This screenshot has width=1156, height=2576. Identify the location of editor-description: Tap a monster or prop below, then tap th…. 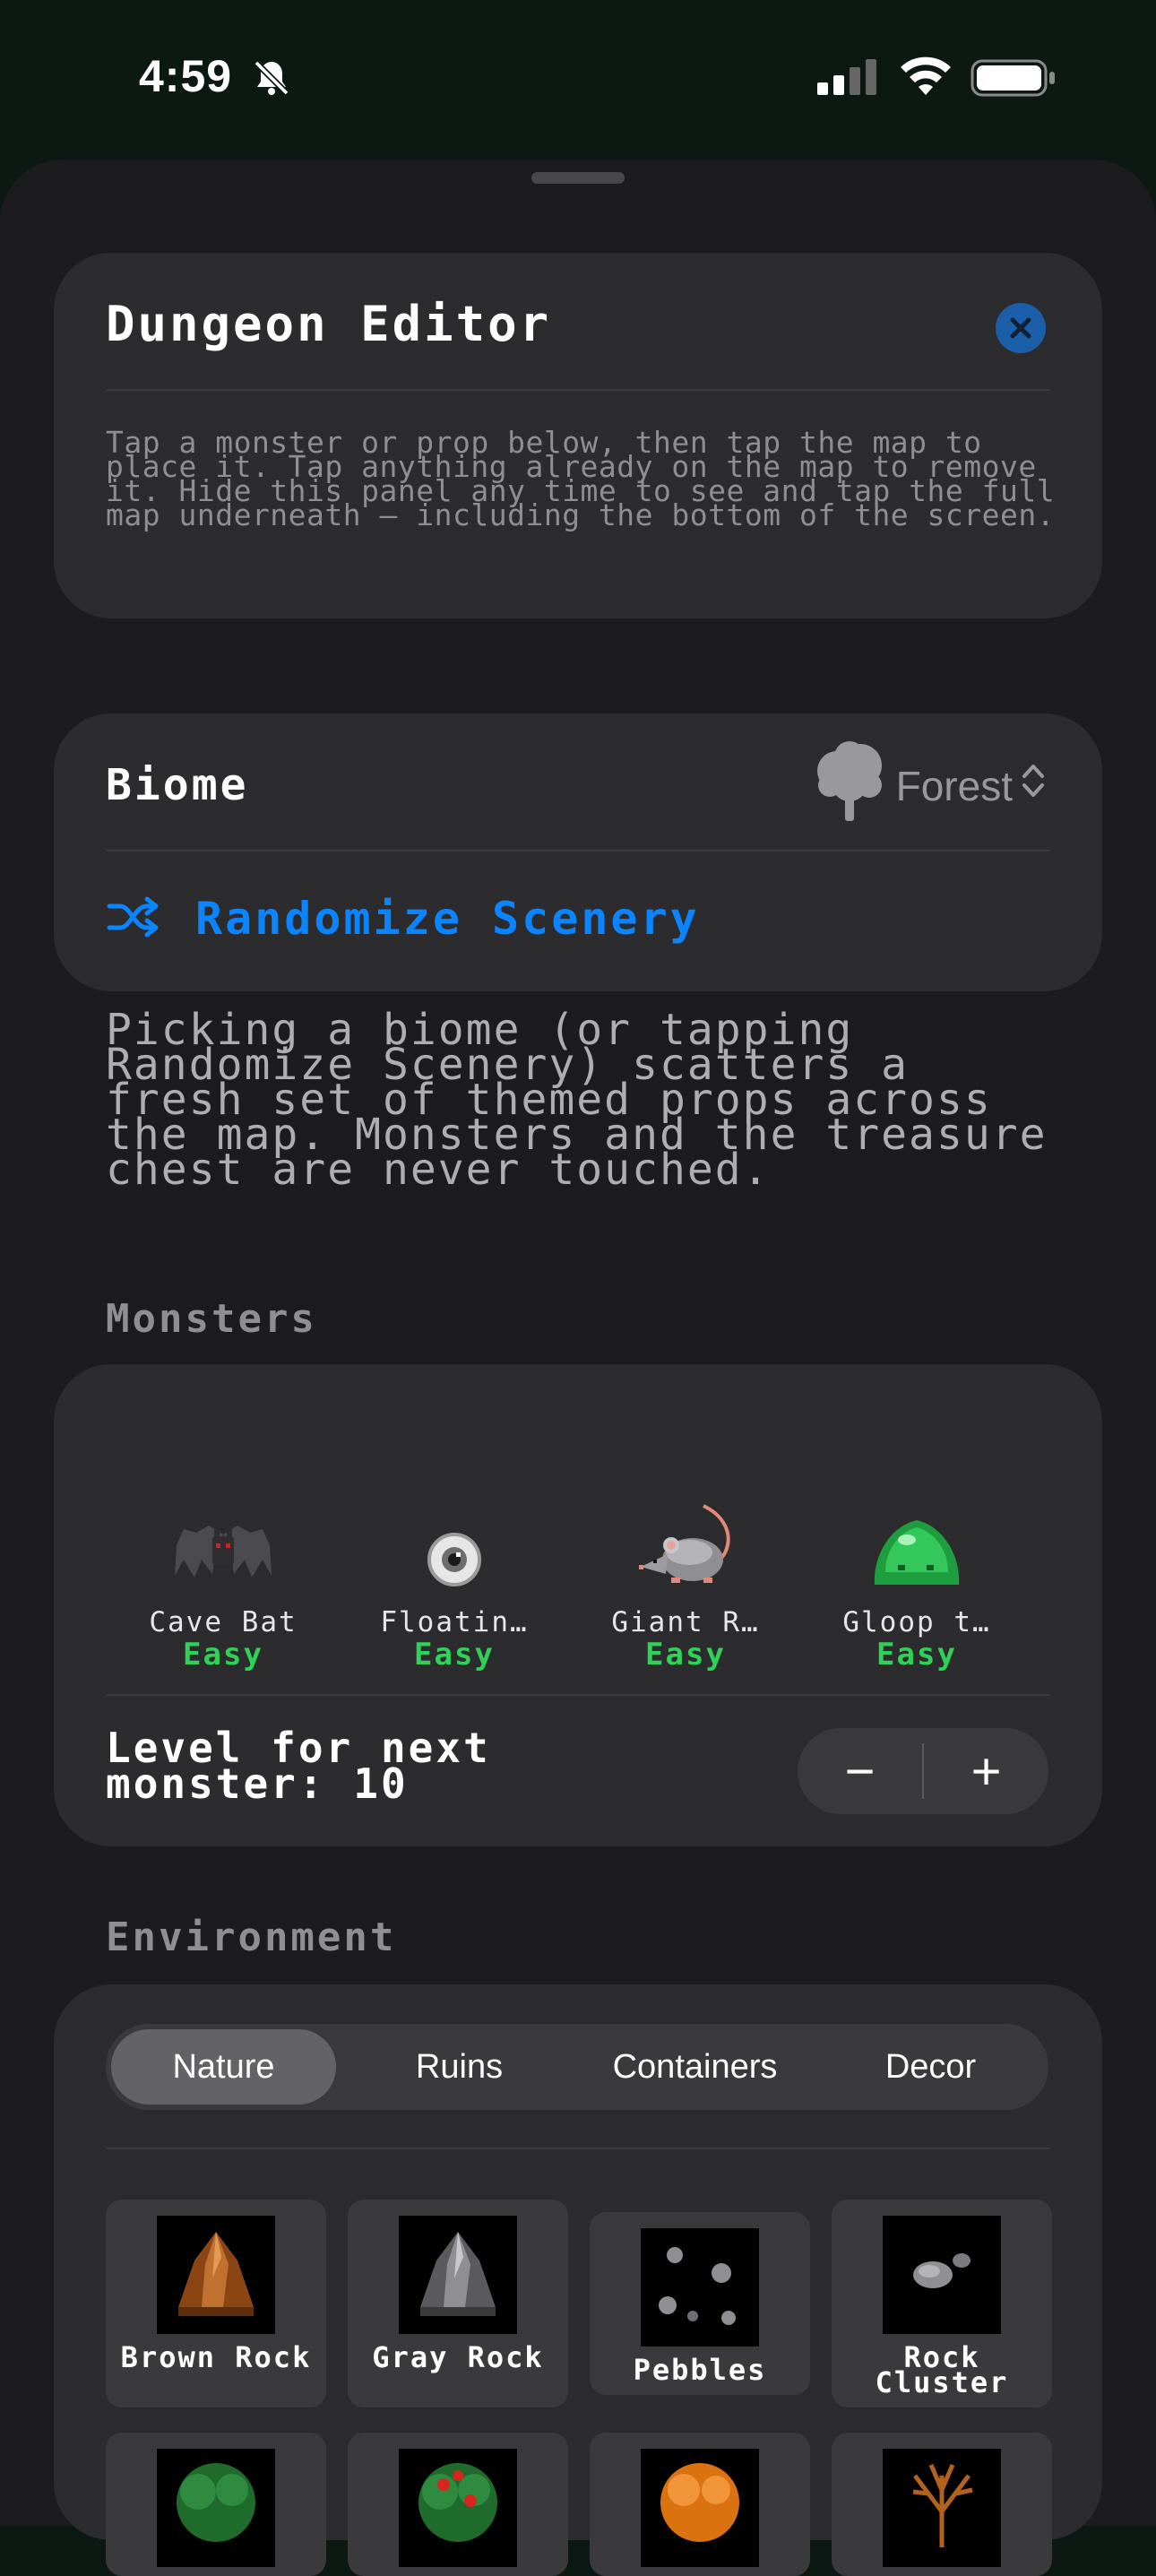
(581, 478).